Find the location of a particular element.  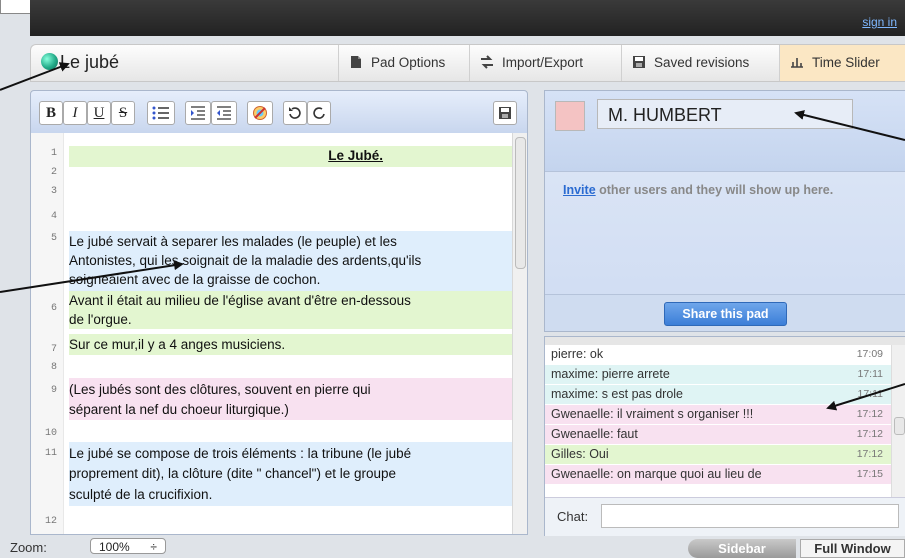

chat-message: pierre: ok 17:09 is located at coordinates (718, 355).